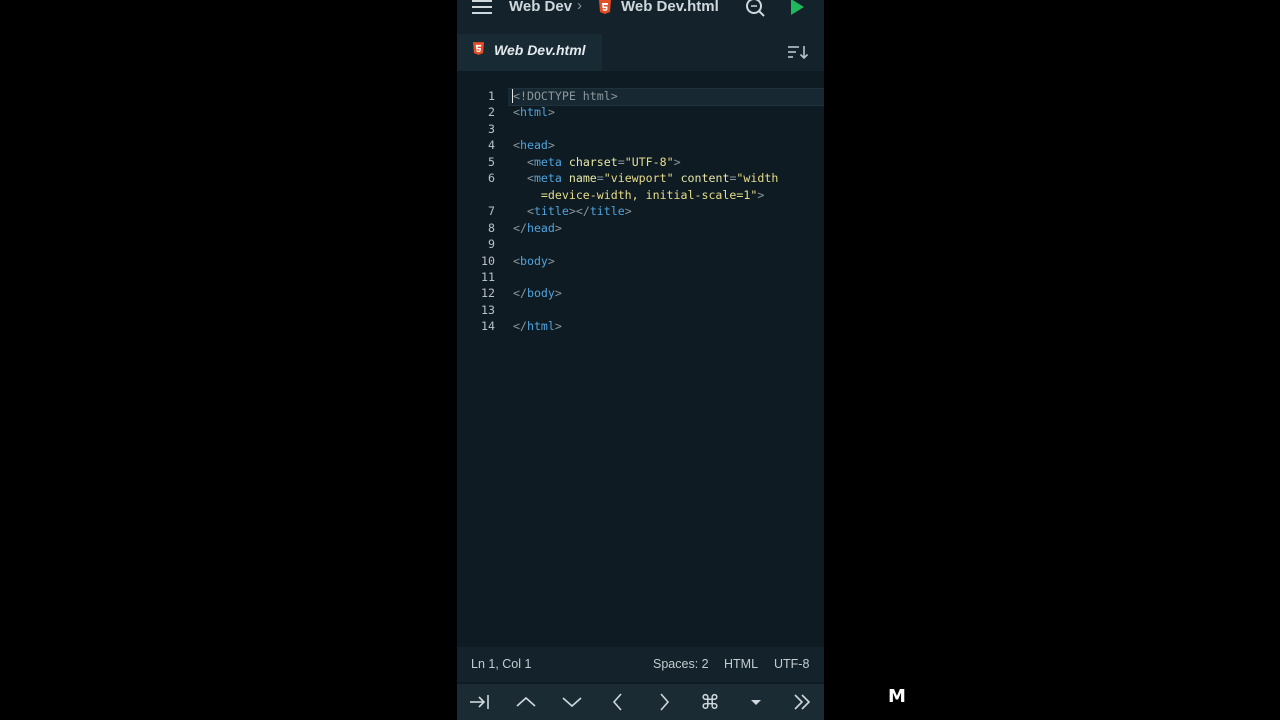 This screenshot has height=720, width=1280. I want to click on dropdown-key, so click(756, 702).